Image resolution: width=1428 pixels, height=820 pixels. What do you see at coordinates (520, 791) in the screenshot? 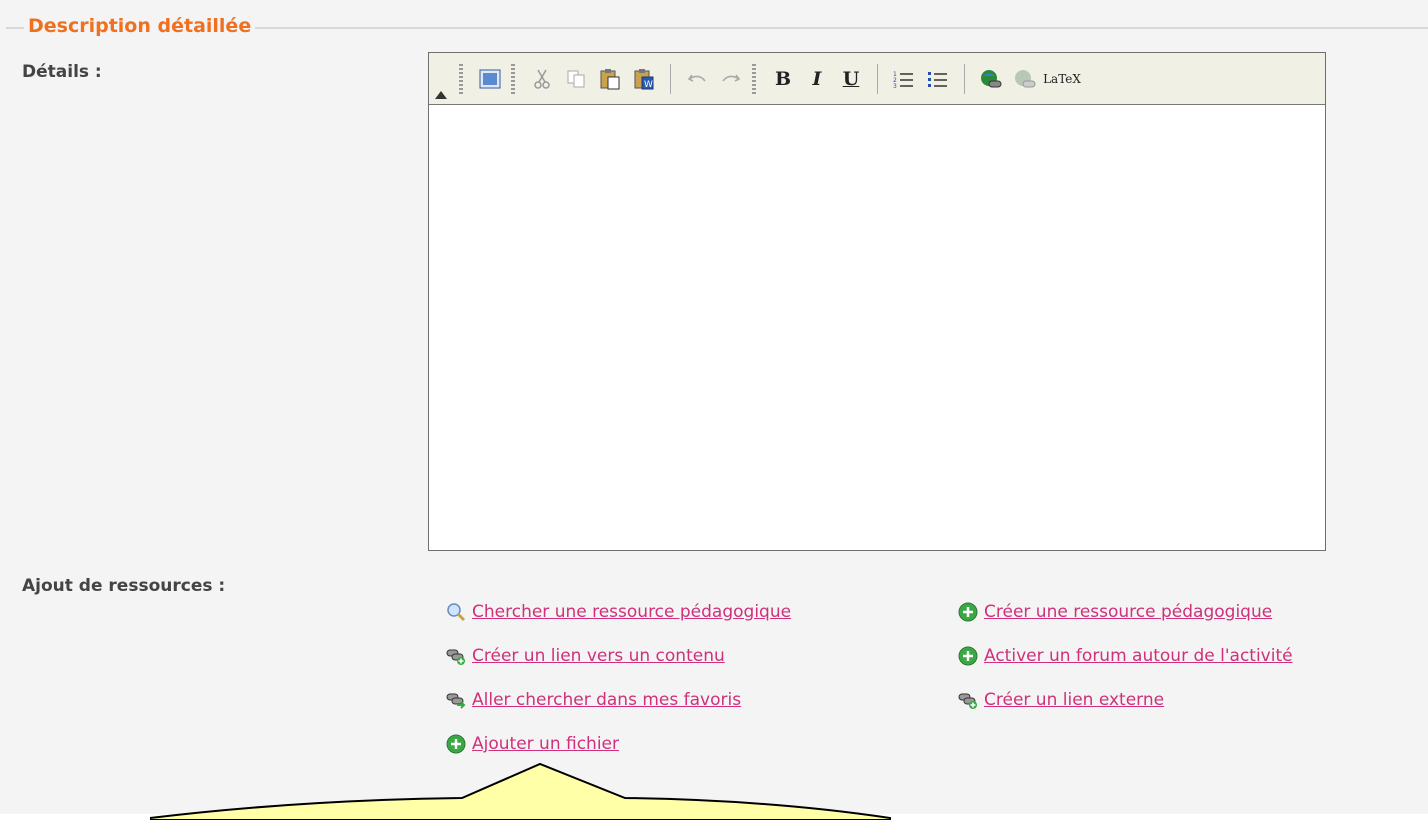
I see `callout-bubble` at bounding box center [520, 791].